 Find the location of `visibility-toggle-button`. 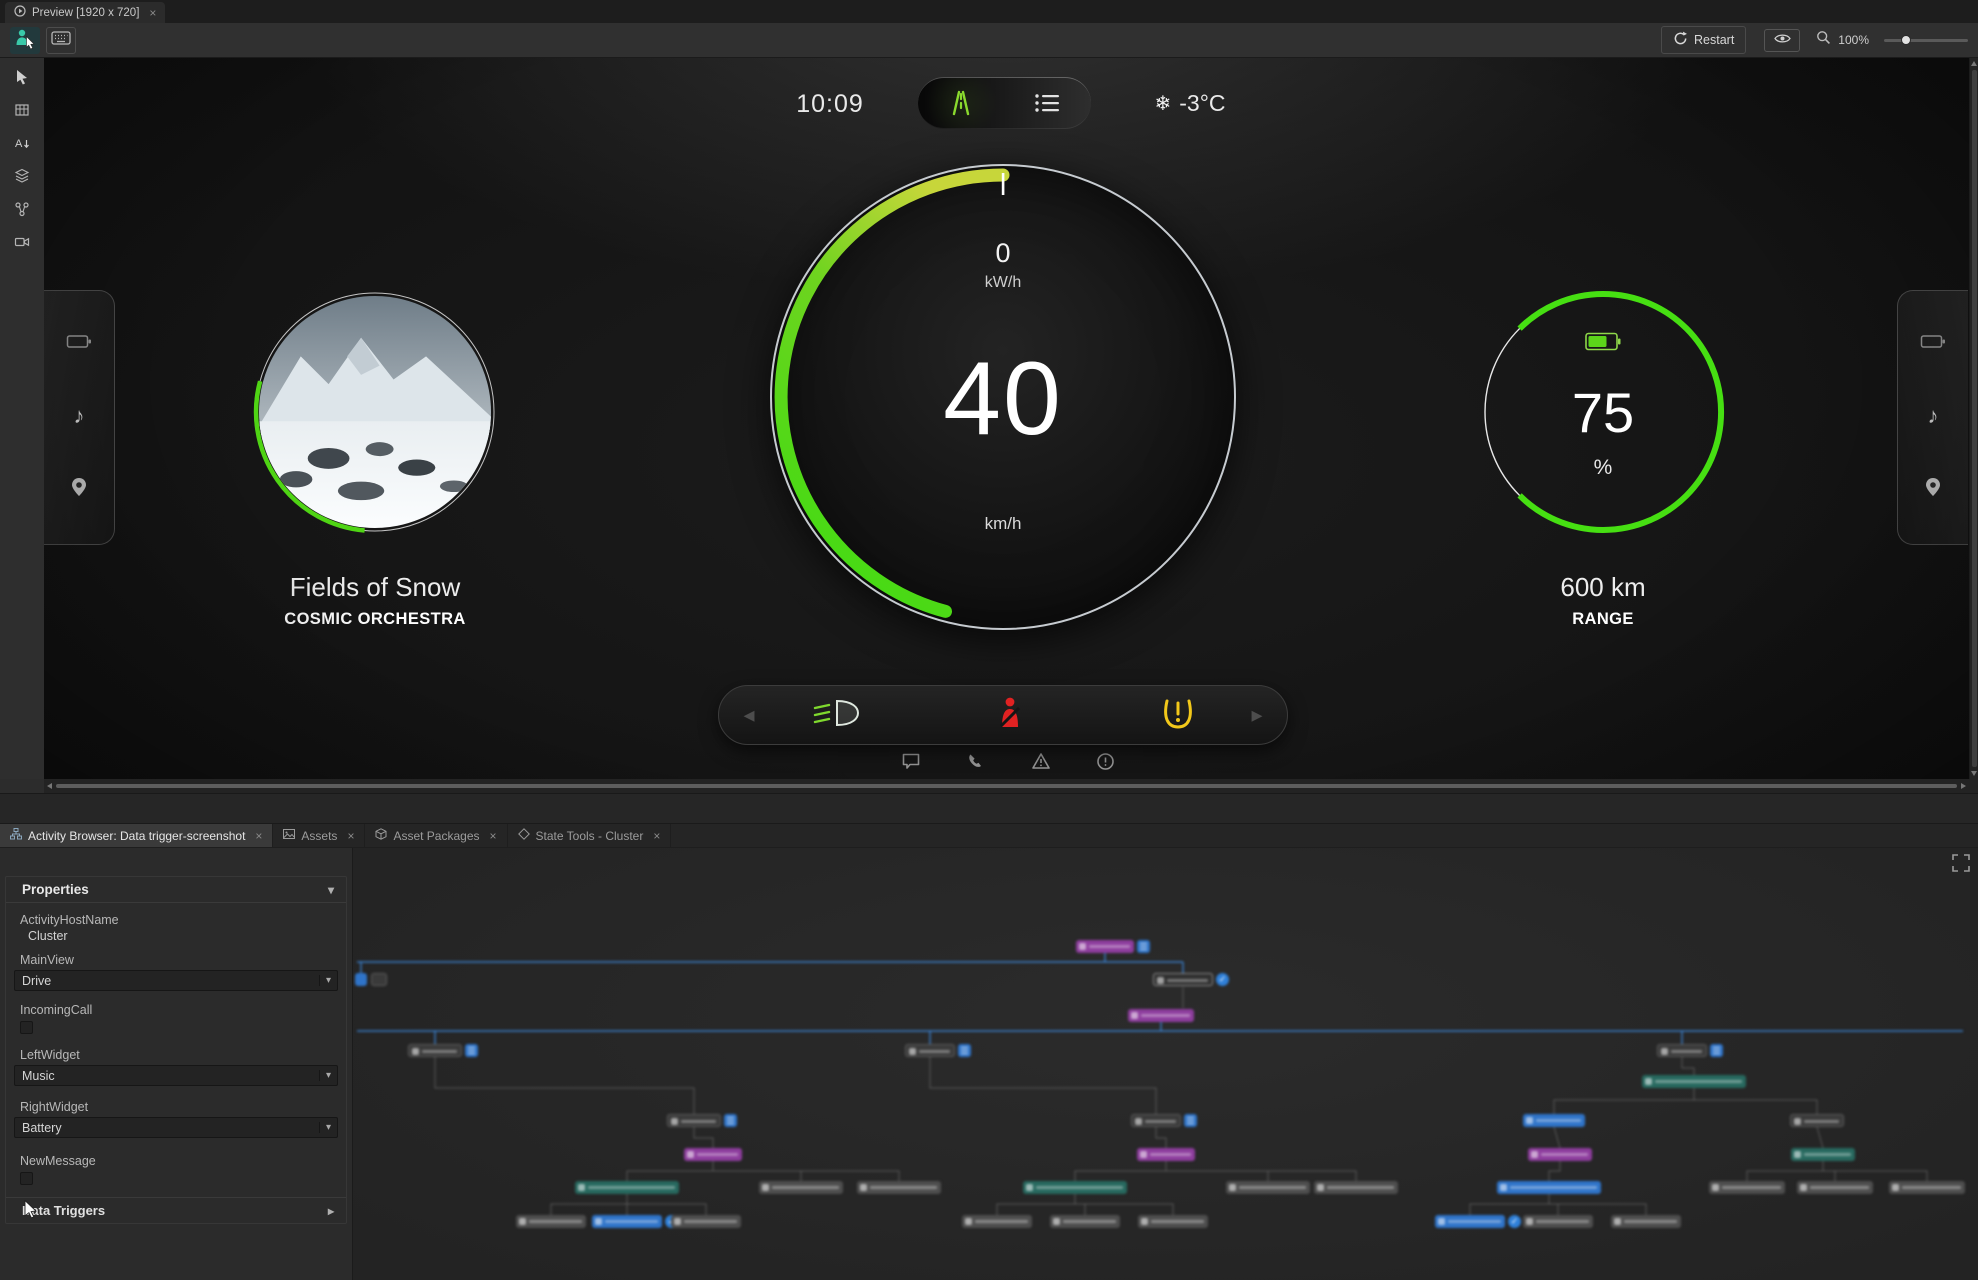

visibility-toggle-button is located at coordinates (1782, 40).